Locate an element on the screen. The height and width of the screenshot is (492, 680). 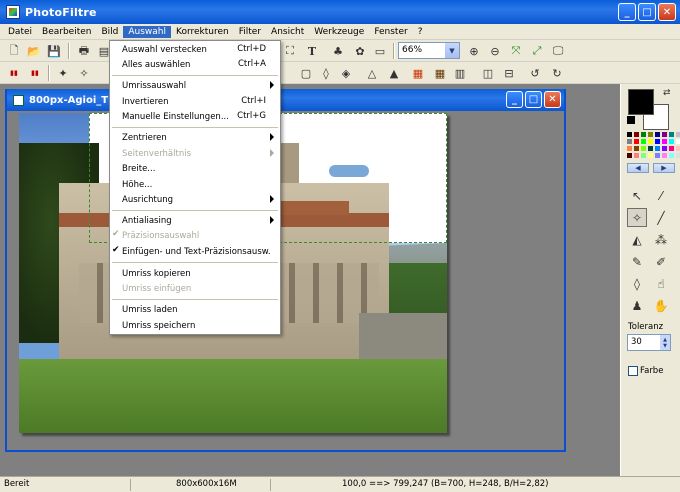
smudge-icon: ☝ is located at coordinates (661, 283).